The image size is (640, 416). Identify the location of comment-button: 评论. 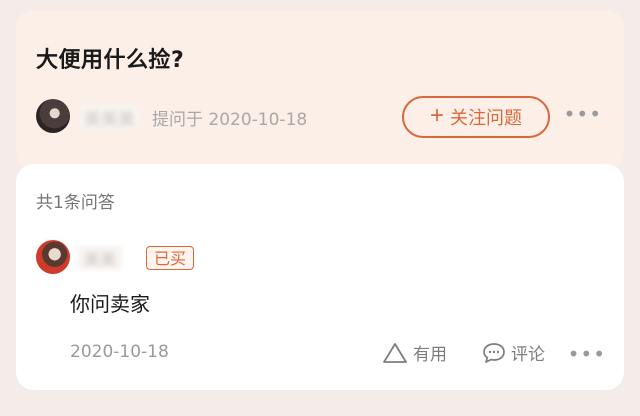
(513, 352).